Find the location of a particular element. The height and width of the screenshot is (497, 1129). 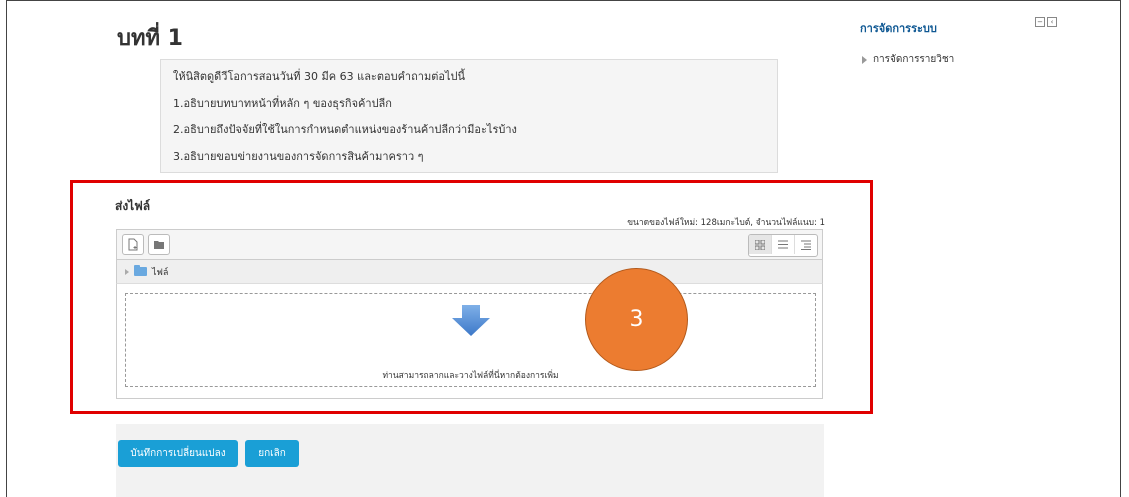

expand-arrow-icon is located at coordinates (864, 59).